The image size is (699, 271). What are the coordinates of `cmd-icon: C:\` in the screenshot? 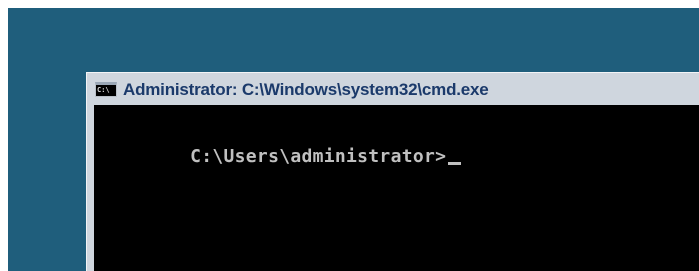 It's located at (106, 89).